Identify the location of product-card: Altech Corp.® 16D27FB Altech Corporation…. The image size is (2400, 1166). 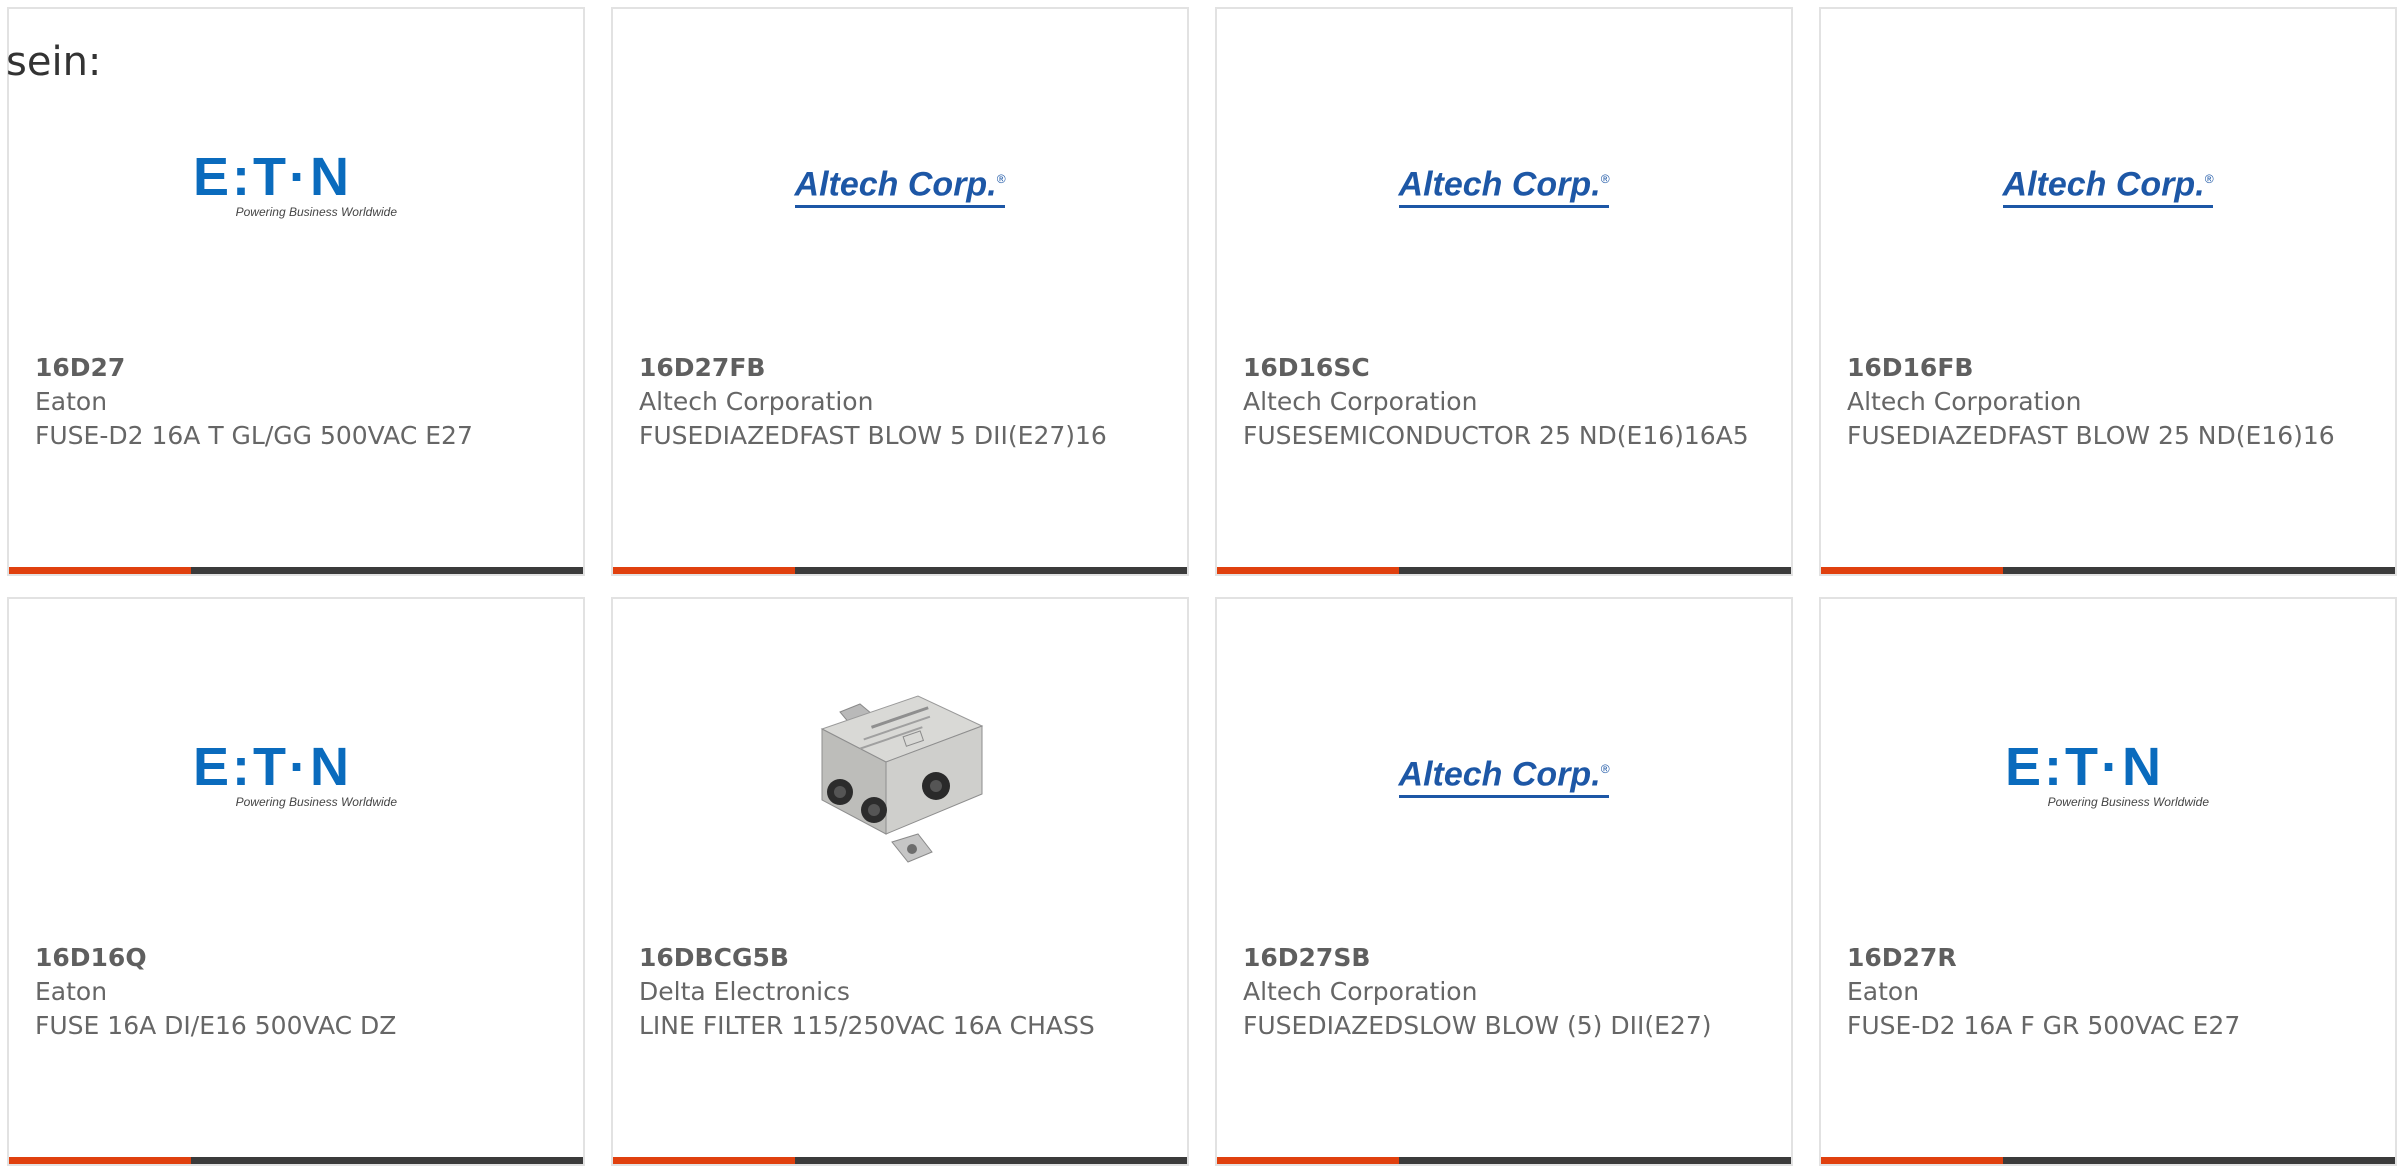
(900, 291).